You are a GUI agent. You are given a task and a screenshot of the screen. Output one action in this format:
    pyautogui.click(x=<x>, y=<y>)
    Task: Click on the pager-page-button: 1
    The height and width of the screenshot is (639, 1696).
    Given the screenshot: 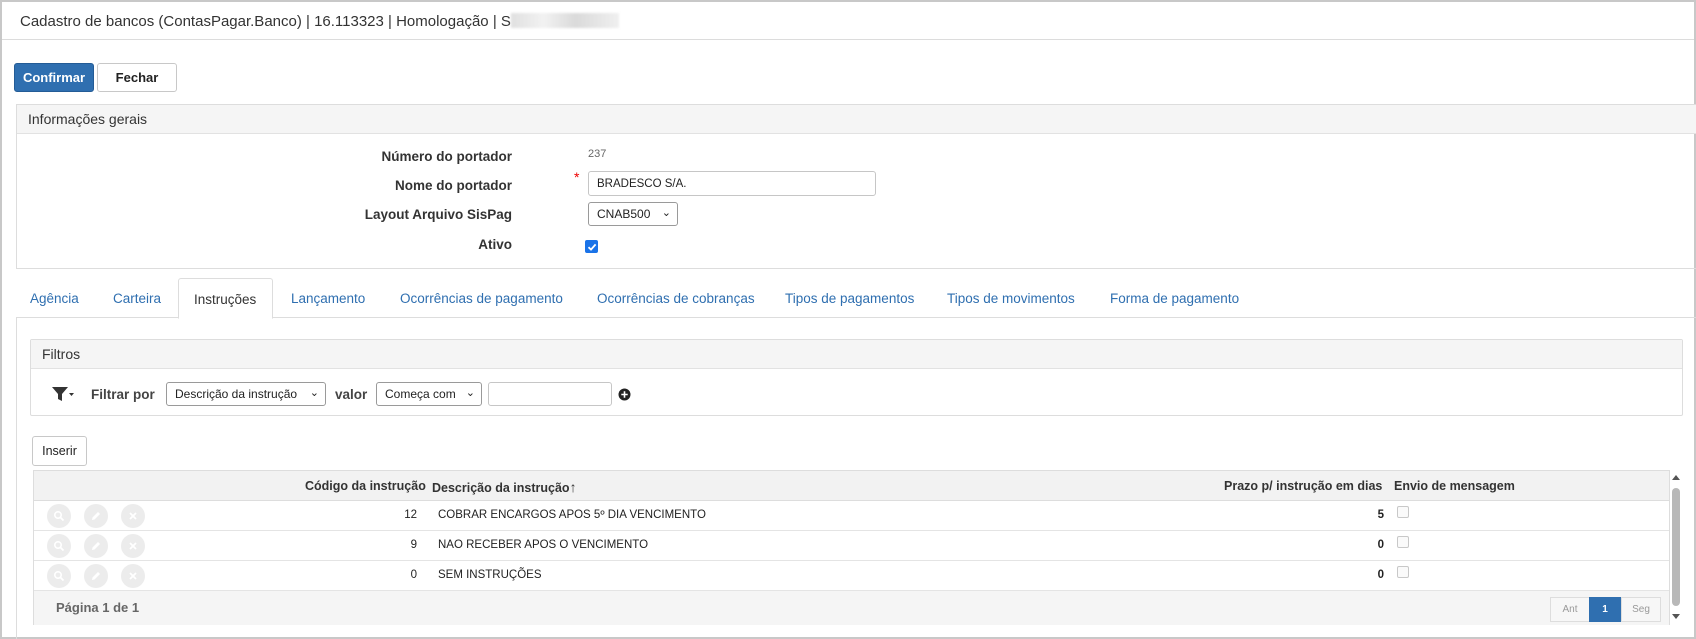 What is the action you would take?
    pyautogui.click(x=1605, y=609)
    